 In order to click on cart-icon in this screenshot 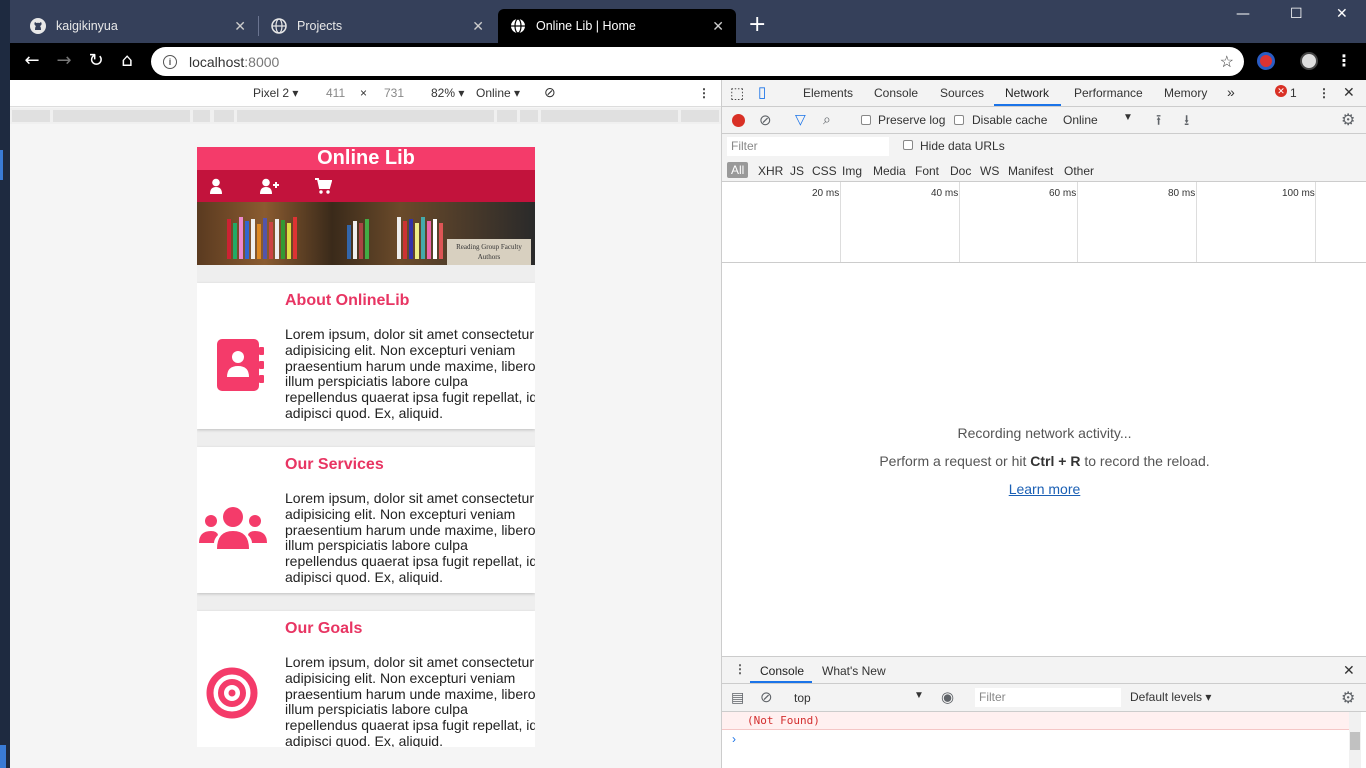, I will do `click(323, 186)`.